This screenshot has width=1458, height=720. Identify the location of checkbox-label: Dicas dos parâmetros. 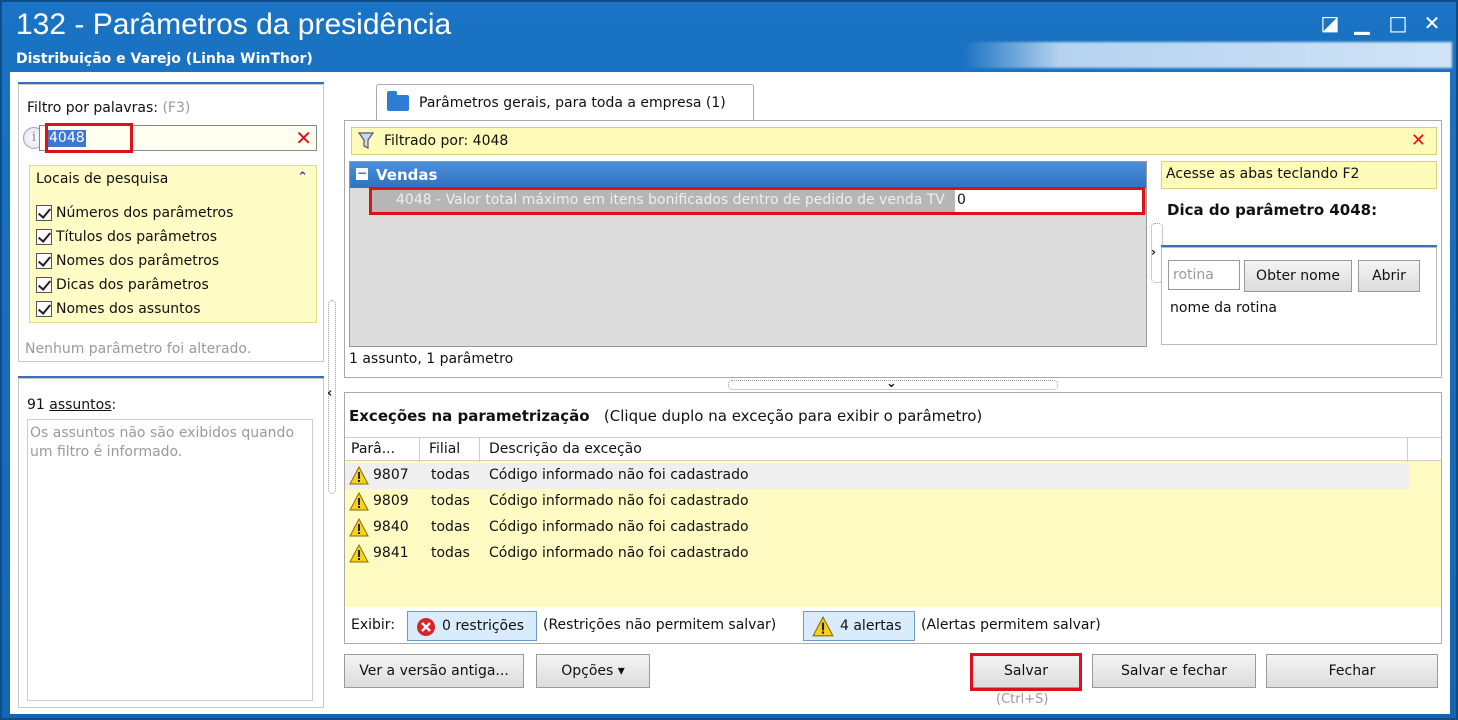
(132, 285).